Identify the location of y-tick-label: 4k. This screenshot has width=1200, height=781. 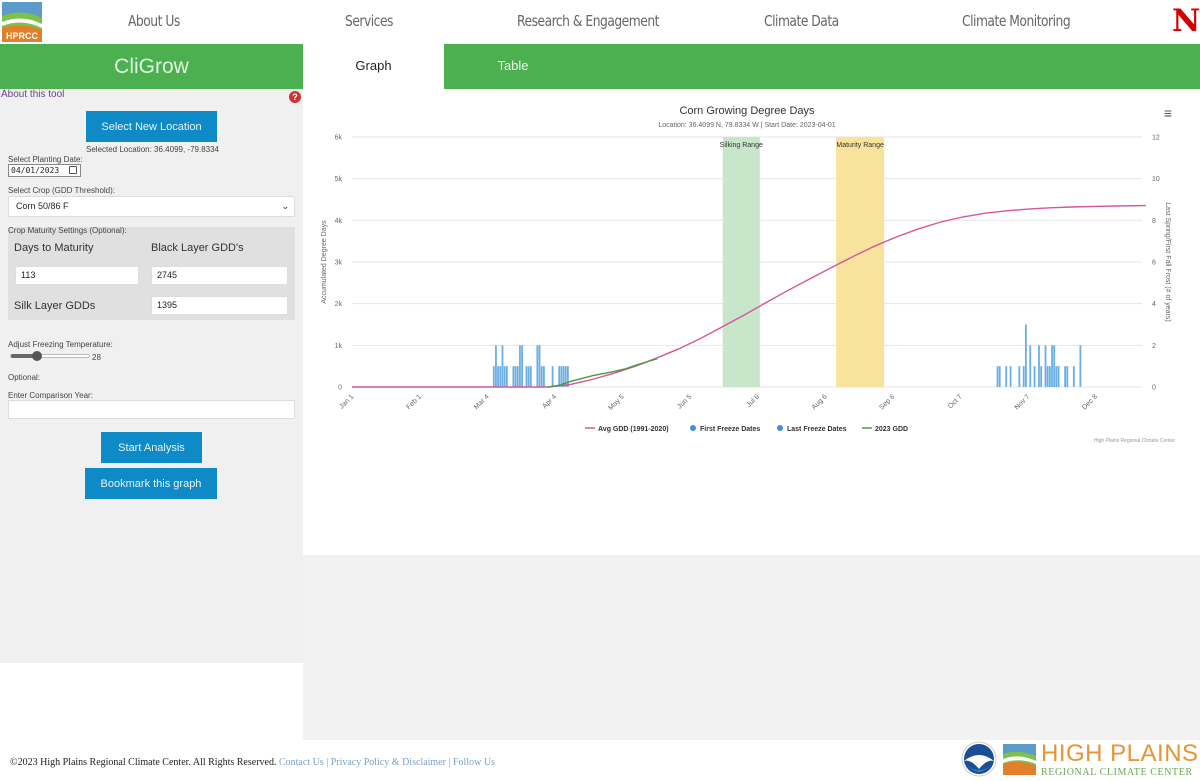
(339, 221).